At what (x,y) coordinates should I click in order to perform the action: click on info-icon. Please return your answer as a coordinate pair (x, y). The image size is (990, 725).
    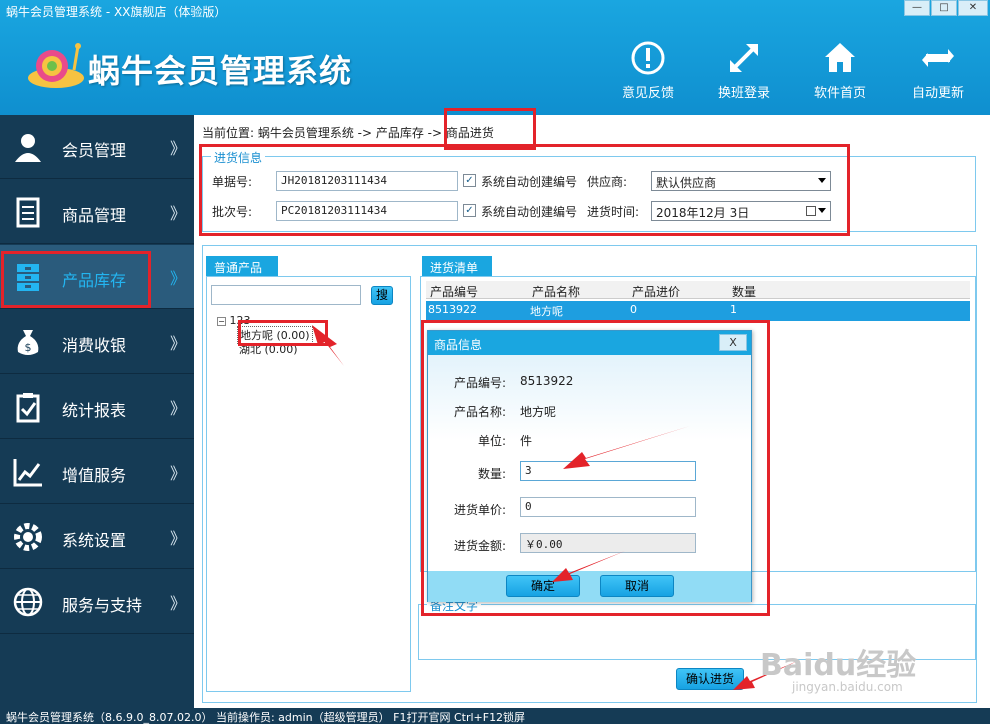
    Looking at the image, I should click on (648, 58).